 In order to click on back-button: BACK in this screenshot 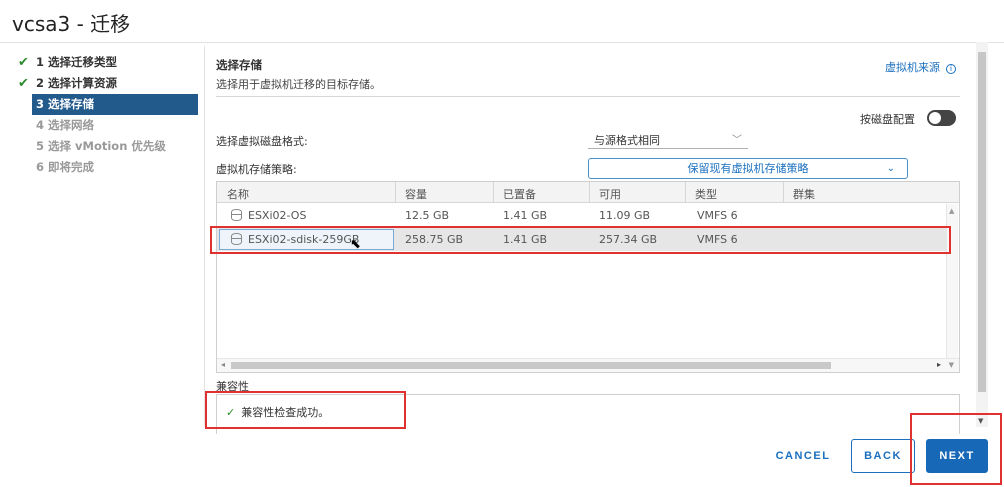, I will do `click(883, 456)`.